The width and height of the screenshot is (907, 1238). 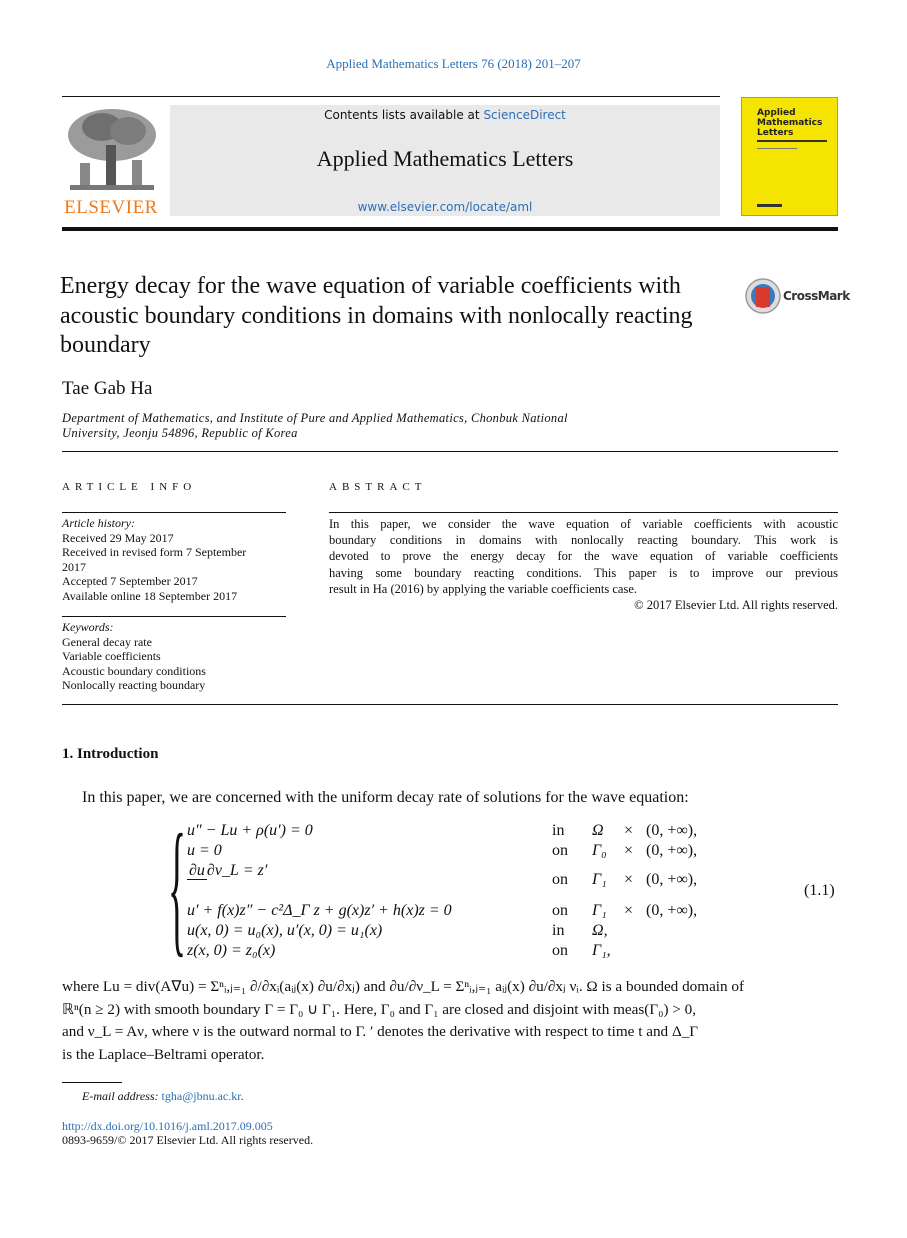 I want to click on keyword: General decay rate, so click(x=107, y=641).